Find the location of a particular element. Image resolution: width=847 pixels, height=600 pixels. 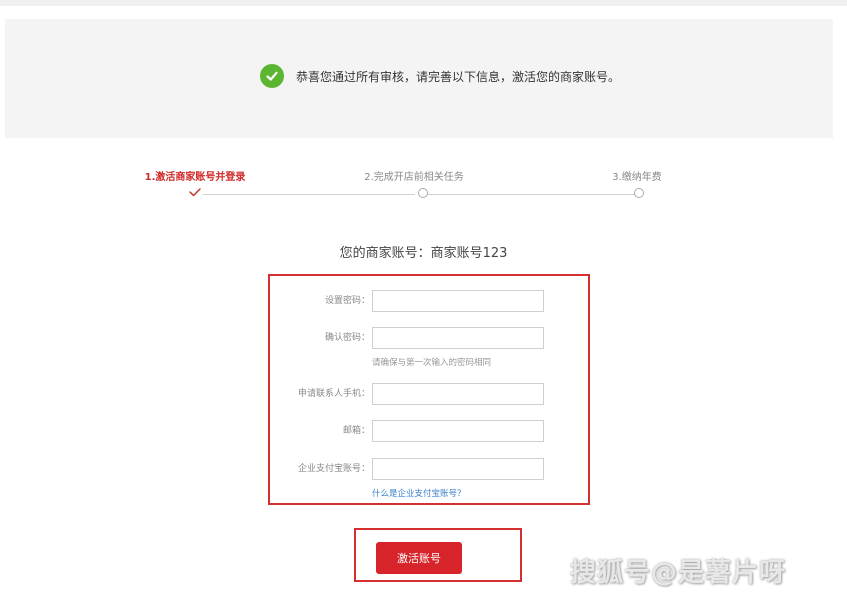

step-3-label: 3.缴纳年费 is located at coordinates (637, 177).